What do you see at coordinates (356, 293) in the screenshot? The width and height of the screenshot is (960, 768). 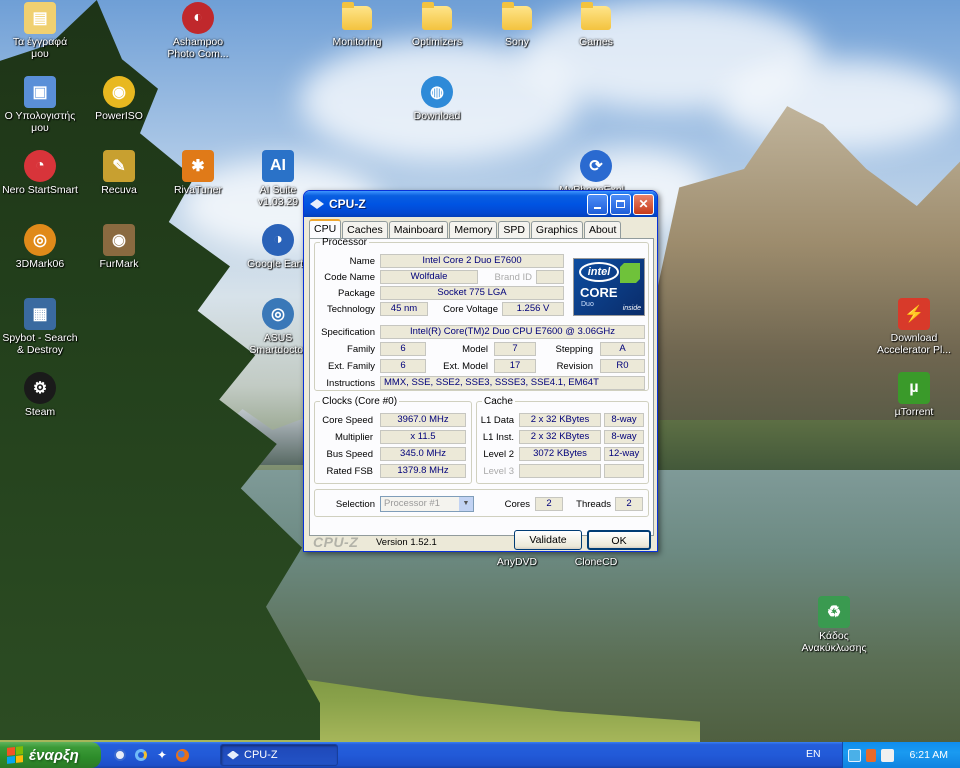 I see `package-label: Package` at bounding box center [356, 293].